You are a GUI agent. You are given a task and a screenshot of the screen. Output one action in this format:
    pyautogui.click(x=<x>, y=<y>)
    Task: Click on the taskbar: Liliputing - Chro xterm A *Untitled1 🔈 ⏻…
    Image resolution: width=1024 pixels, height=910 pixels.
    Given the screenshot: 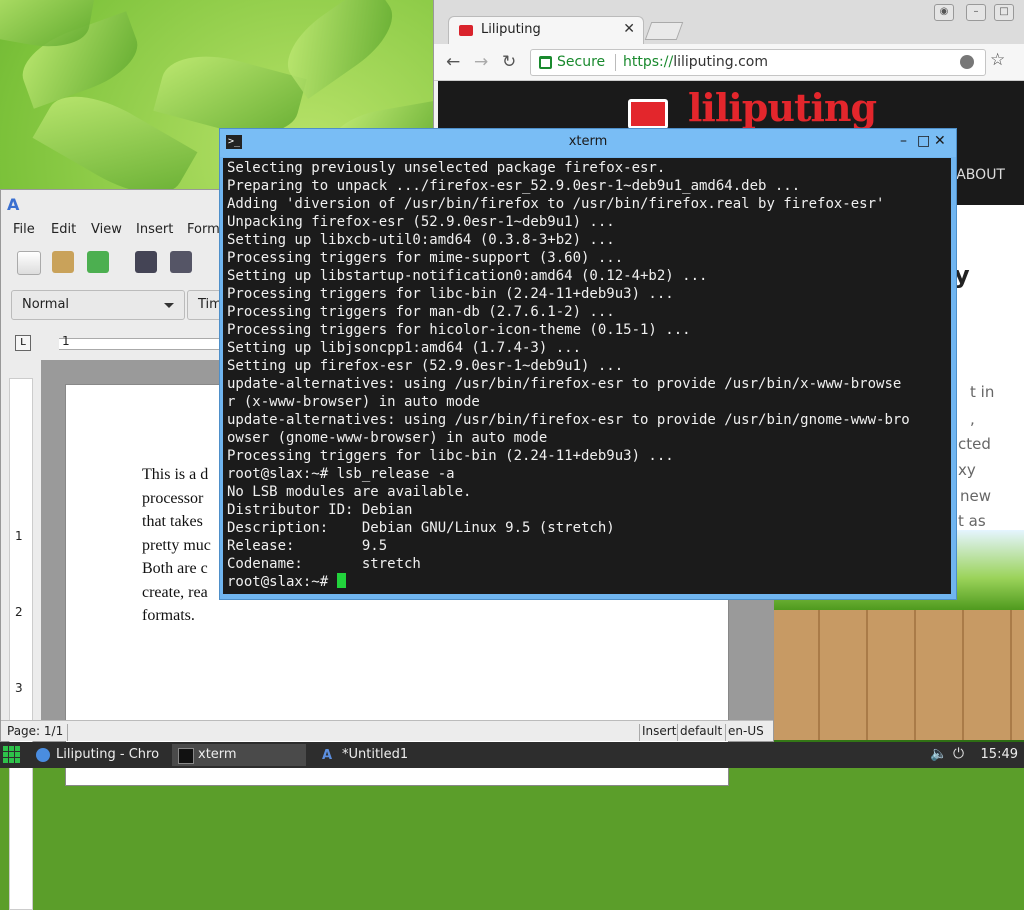 What is the action you would take?
    pyautogui.click(x=512, y=755)
    